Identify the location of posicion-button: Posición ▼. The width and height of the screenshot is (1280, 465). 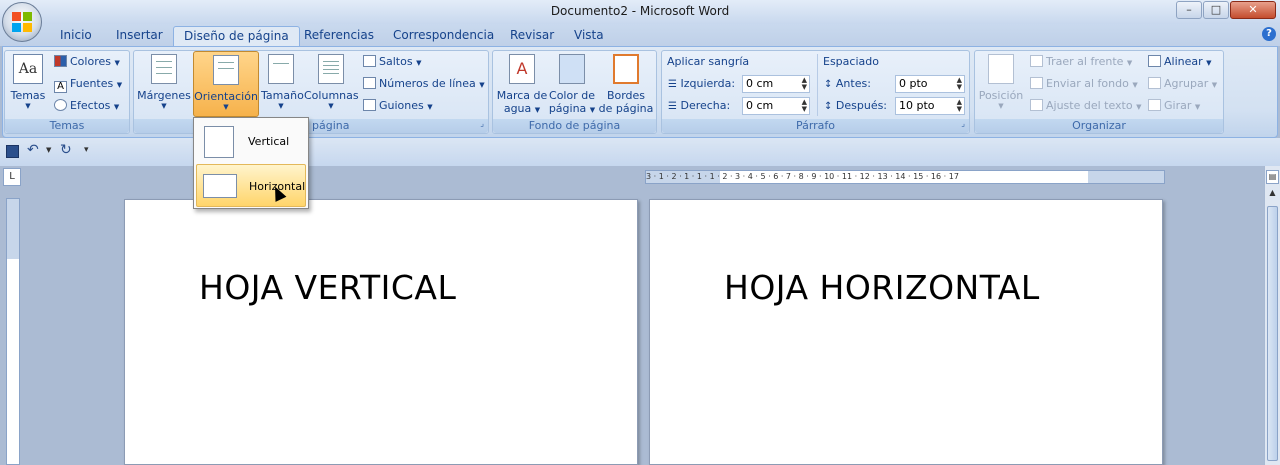
(1001, 82).